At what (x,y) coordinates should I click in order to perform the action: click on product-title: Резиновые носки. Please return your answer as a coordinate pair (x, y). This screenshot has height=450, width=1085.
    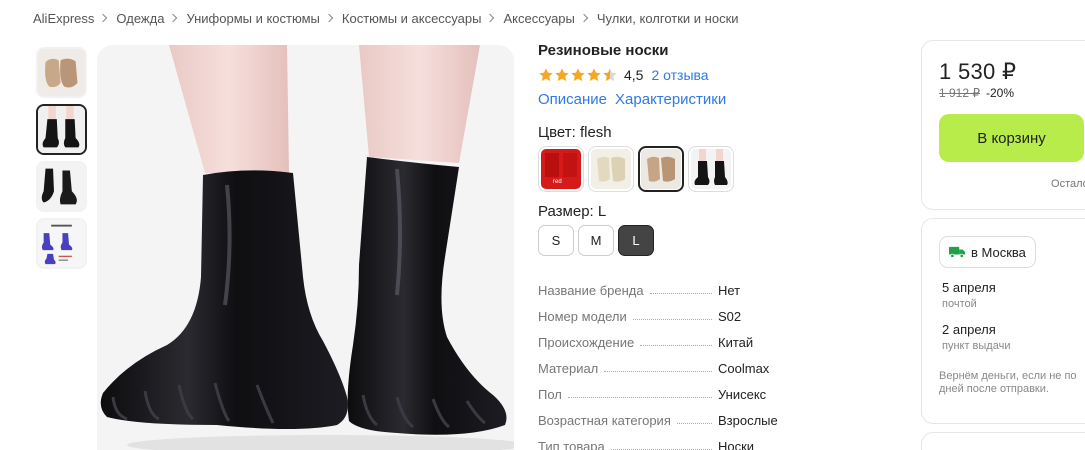
    Looking at the image, I should click on (603, 50).